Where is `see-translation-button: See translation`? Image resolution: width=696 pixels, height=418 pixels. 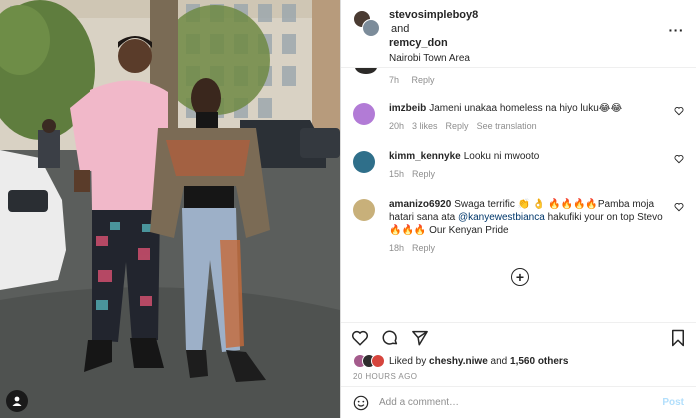 see-translation-button: See translation is located at coordinates (507, 126).